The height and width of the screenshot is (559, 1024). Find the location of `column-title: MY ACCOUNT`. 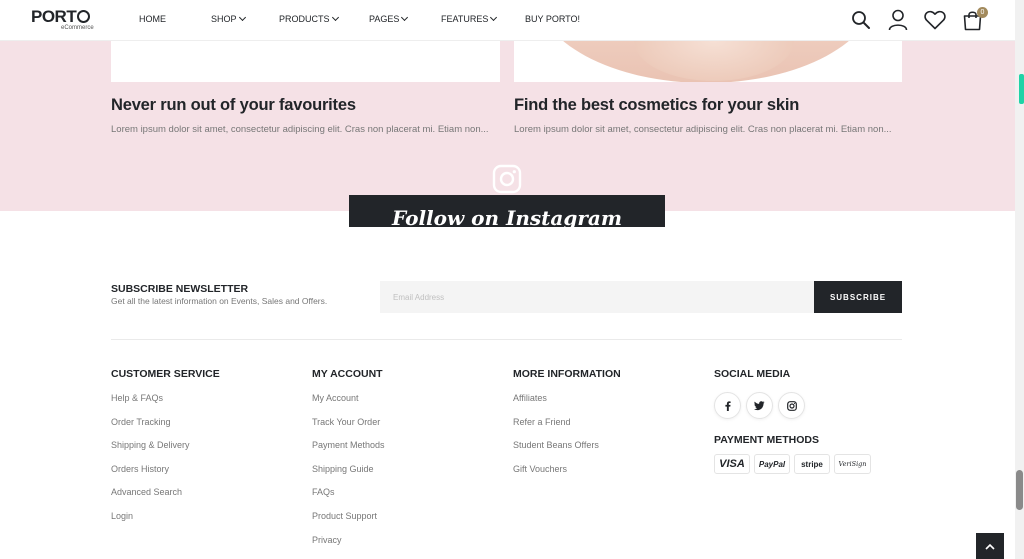

column-title: MY ACCOUNT is located at coordinates (347, 374).